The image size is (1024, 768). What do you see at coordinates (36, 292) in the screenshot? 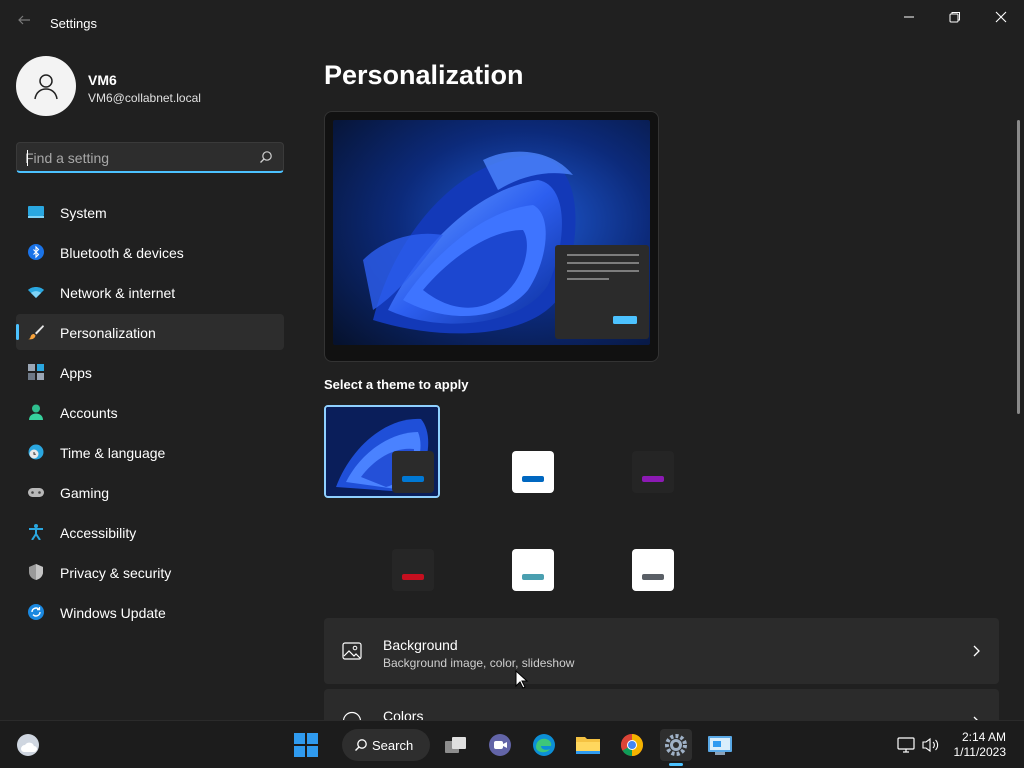
I see `wifi-icon` at bounding box center [36, 292].